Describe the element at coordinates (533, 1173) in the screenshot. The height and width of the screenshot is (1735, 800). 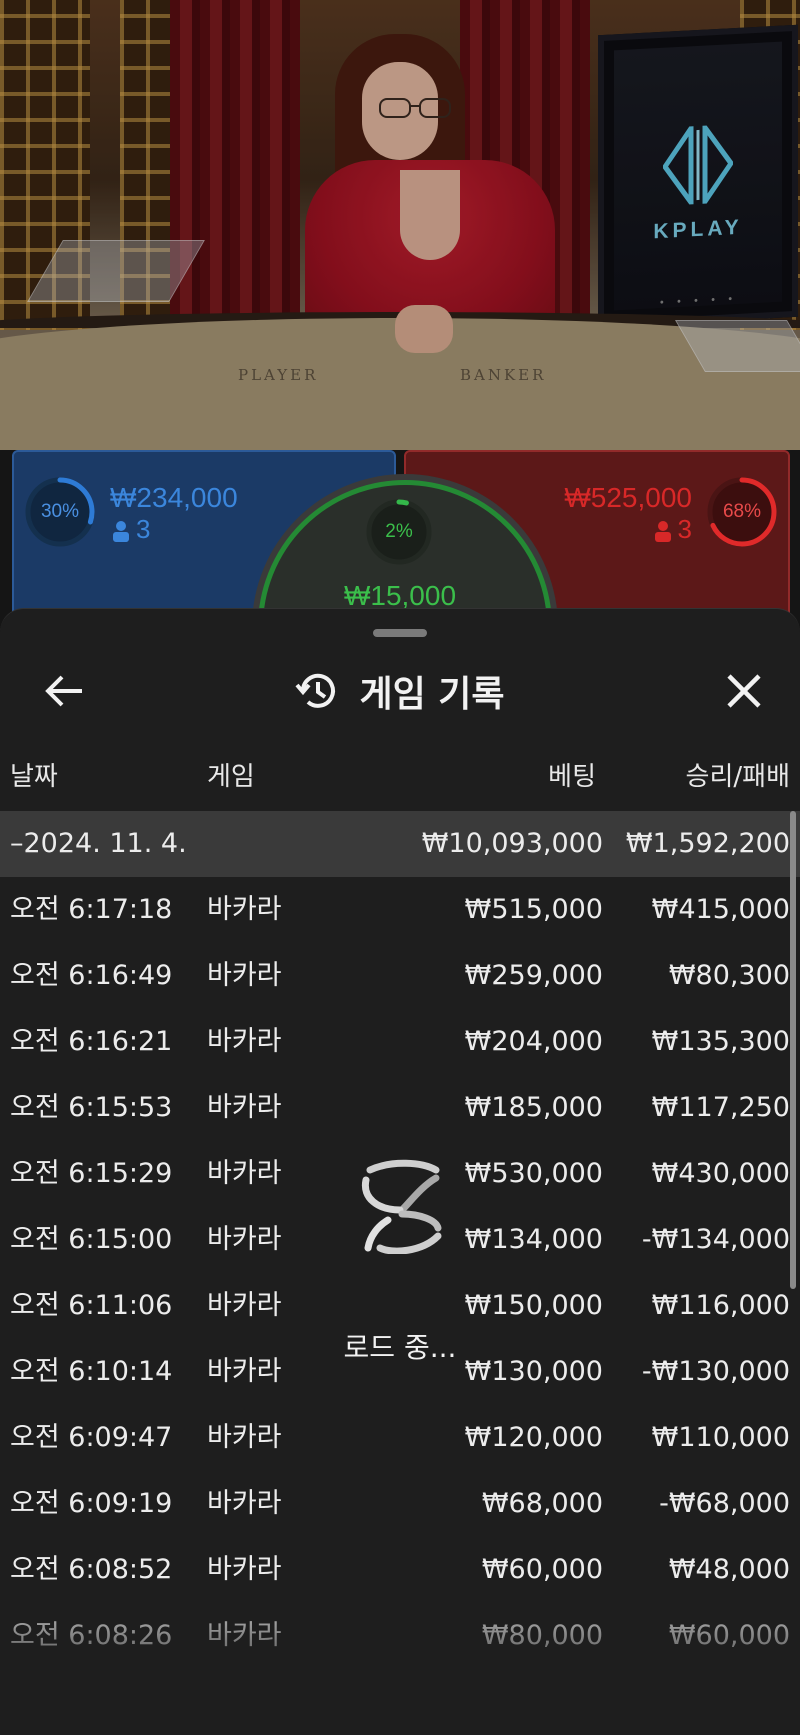
I see `history-row-bet: ₩530,000` at that location.